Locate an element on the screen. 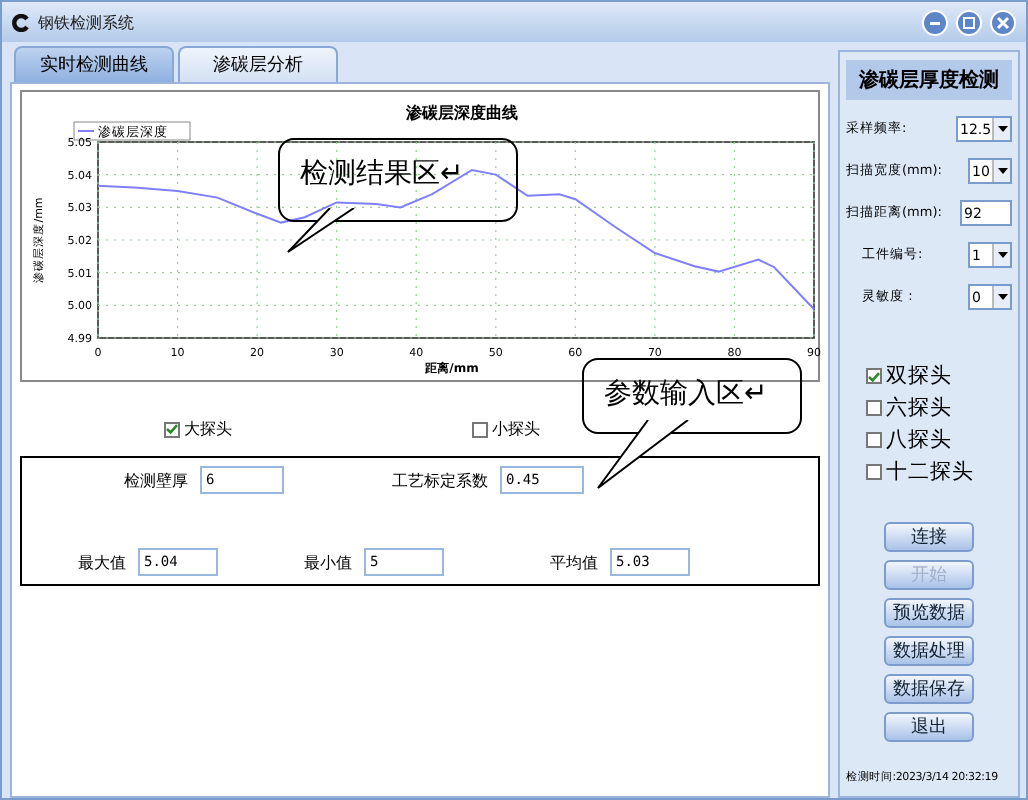  tab: 渗碳层分析 is located at coordinates (258, 64).